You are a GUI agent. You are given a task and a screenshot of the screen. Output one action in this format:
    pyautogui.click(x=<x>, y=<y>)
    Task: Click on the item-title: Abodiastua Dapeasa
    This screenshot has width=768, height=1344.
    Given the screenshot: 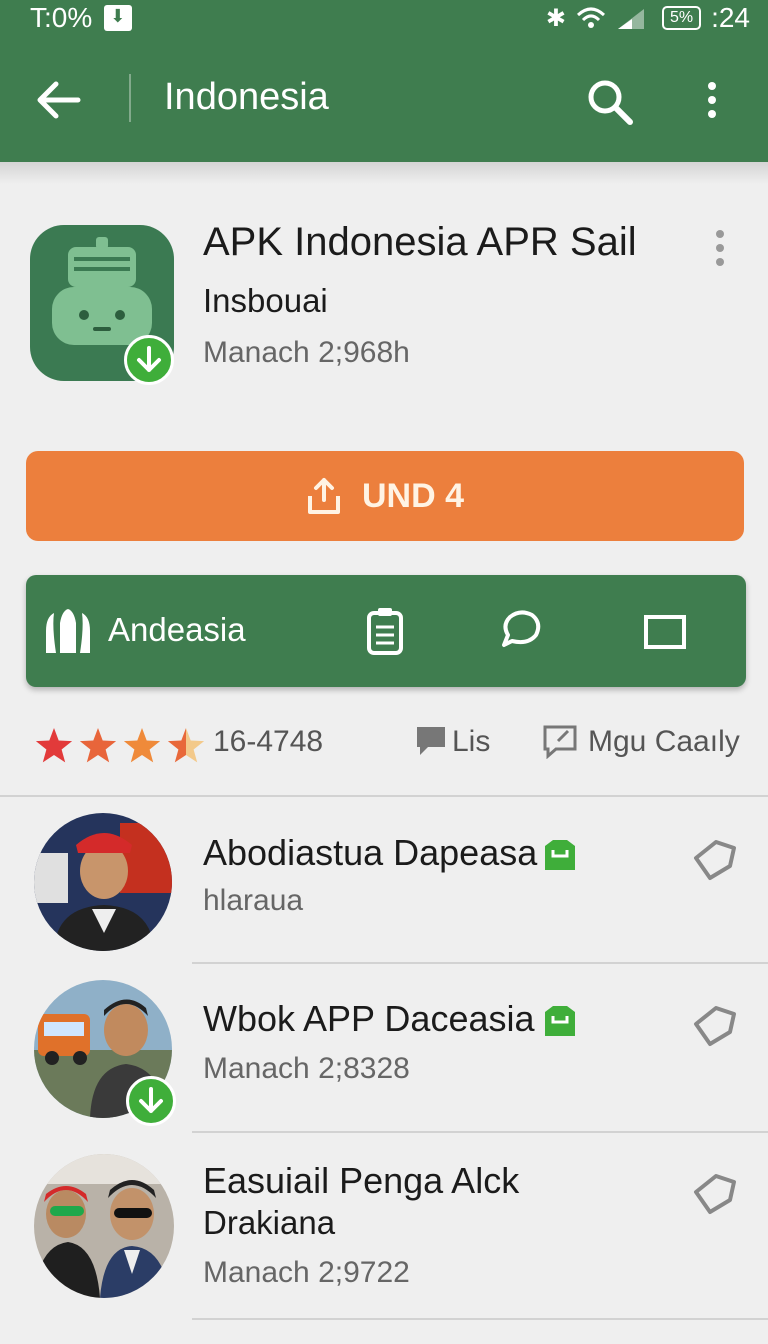 What is the action you would take?
    pyautogui.click(x=370, y=852)
    